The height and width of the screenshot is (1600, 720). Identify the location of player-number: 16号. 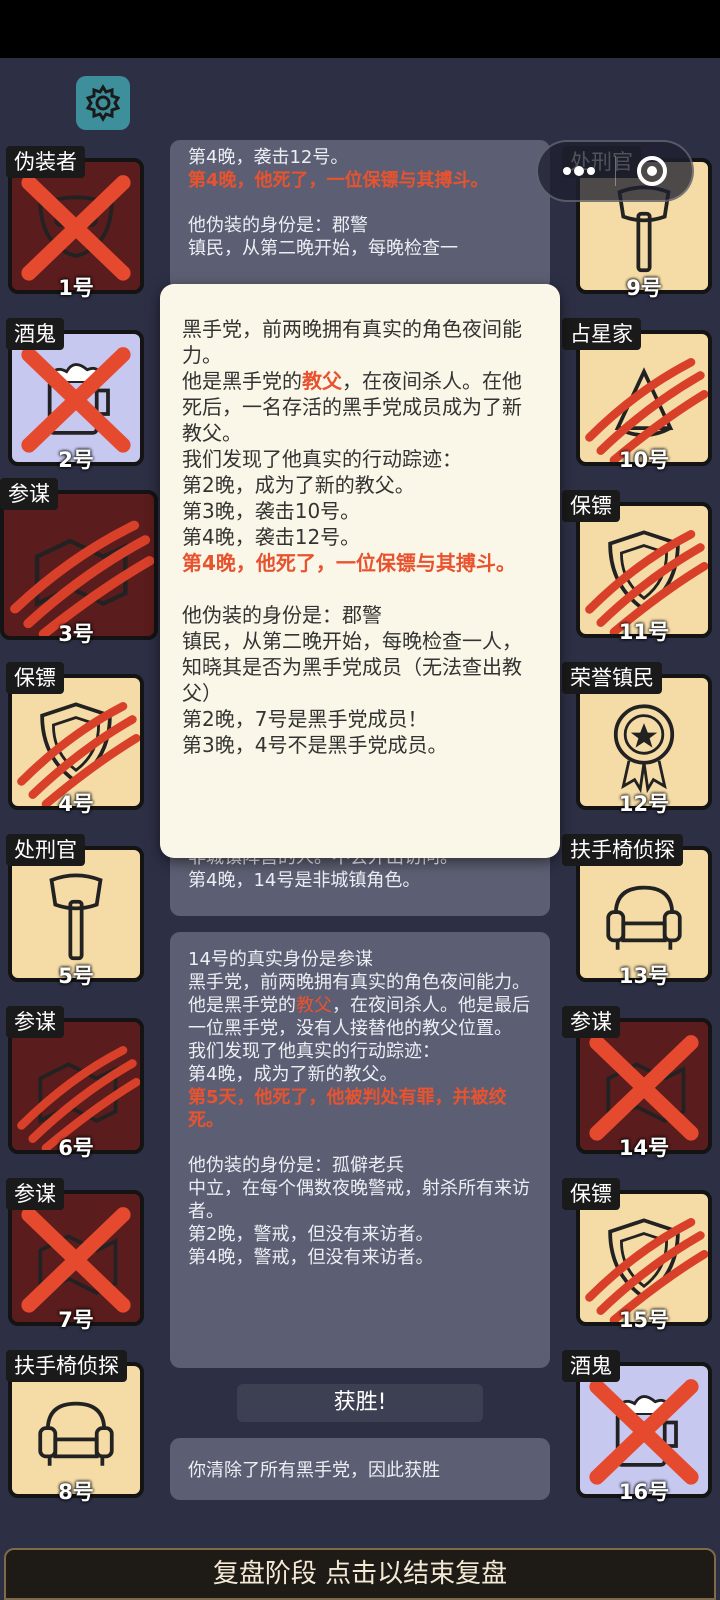
(644, 1492).